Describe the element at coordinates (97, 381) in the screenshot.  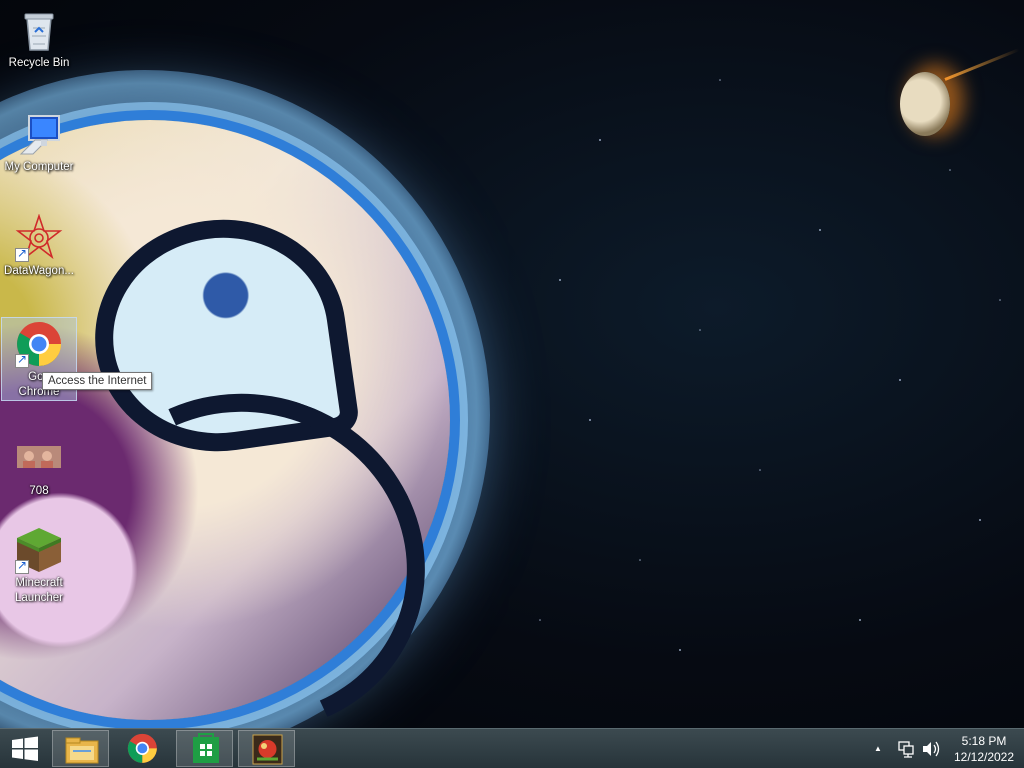
I see `tooltip: Access the Internet` at that location.